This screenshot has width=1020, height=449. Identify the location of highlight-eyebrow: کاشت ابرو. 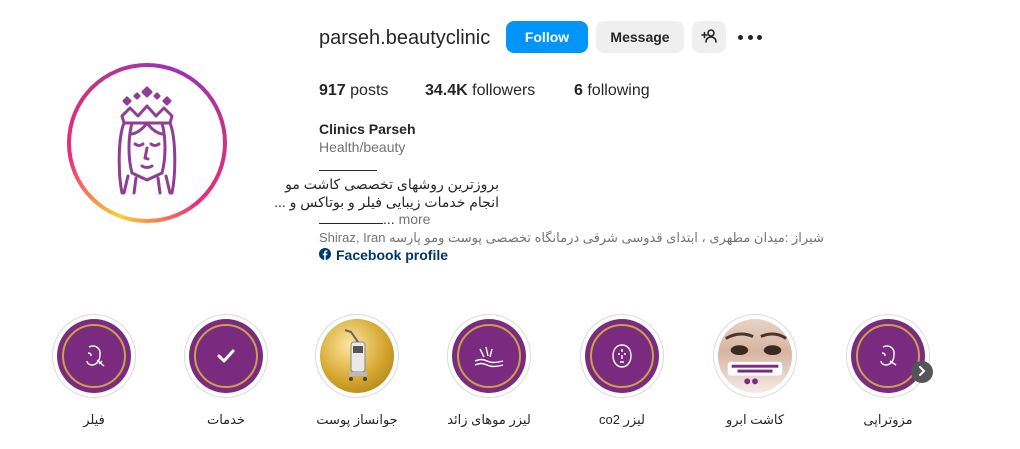
(755, 371).